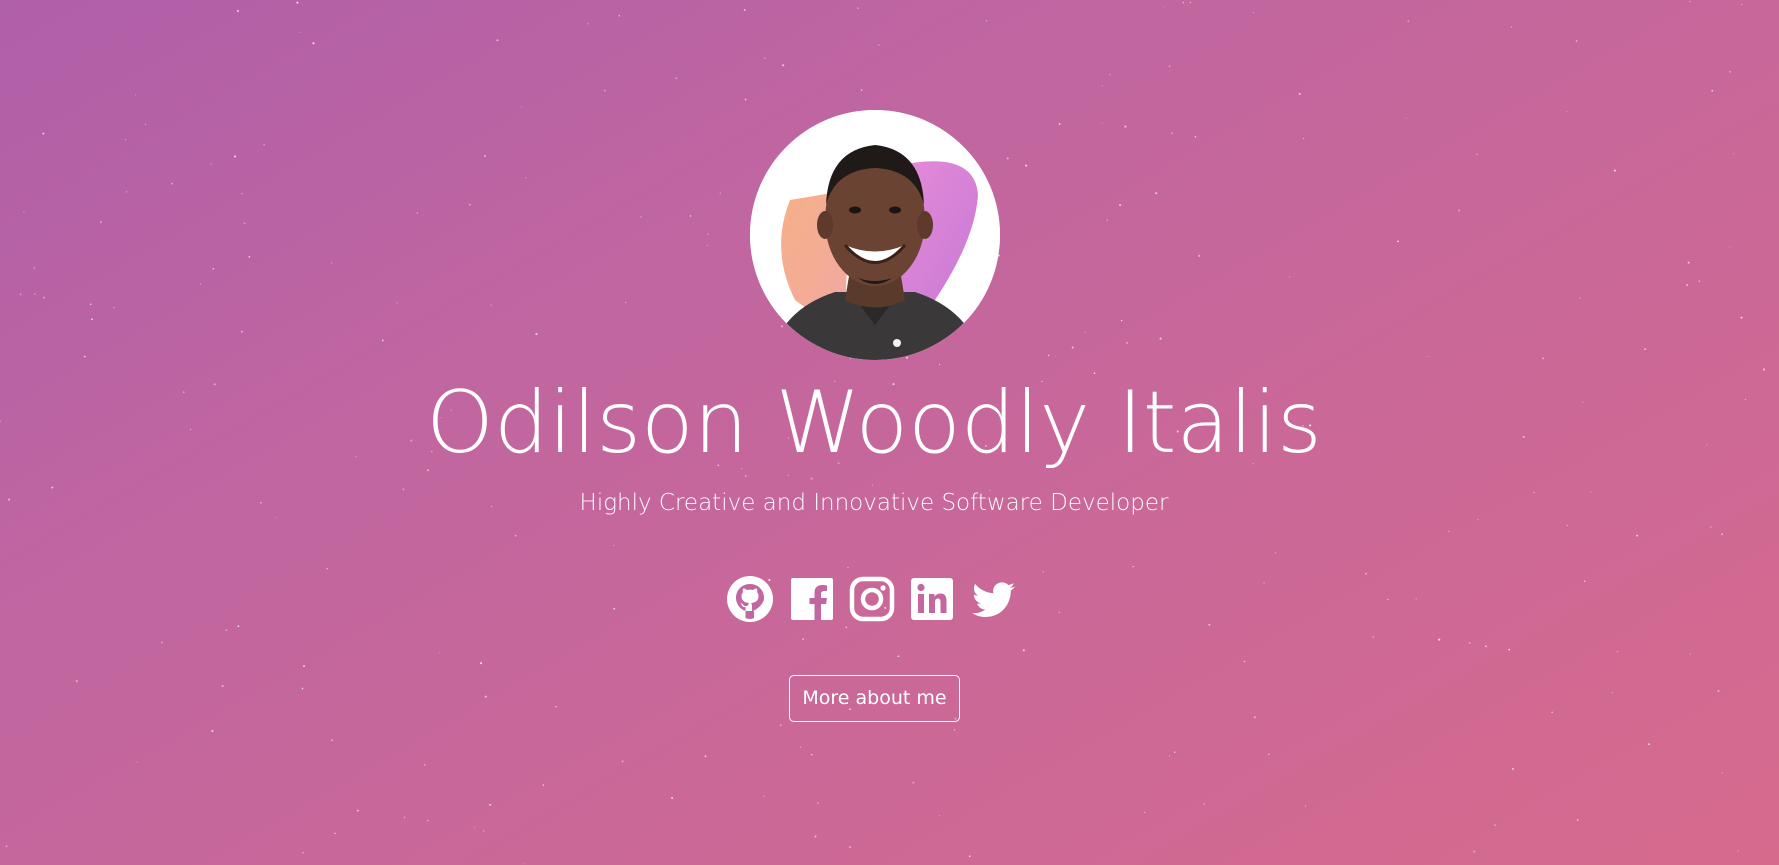 Image resolution: width=1779 pixels, height=865 pixels. I want to click on avatar, so click(875, 235).